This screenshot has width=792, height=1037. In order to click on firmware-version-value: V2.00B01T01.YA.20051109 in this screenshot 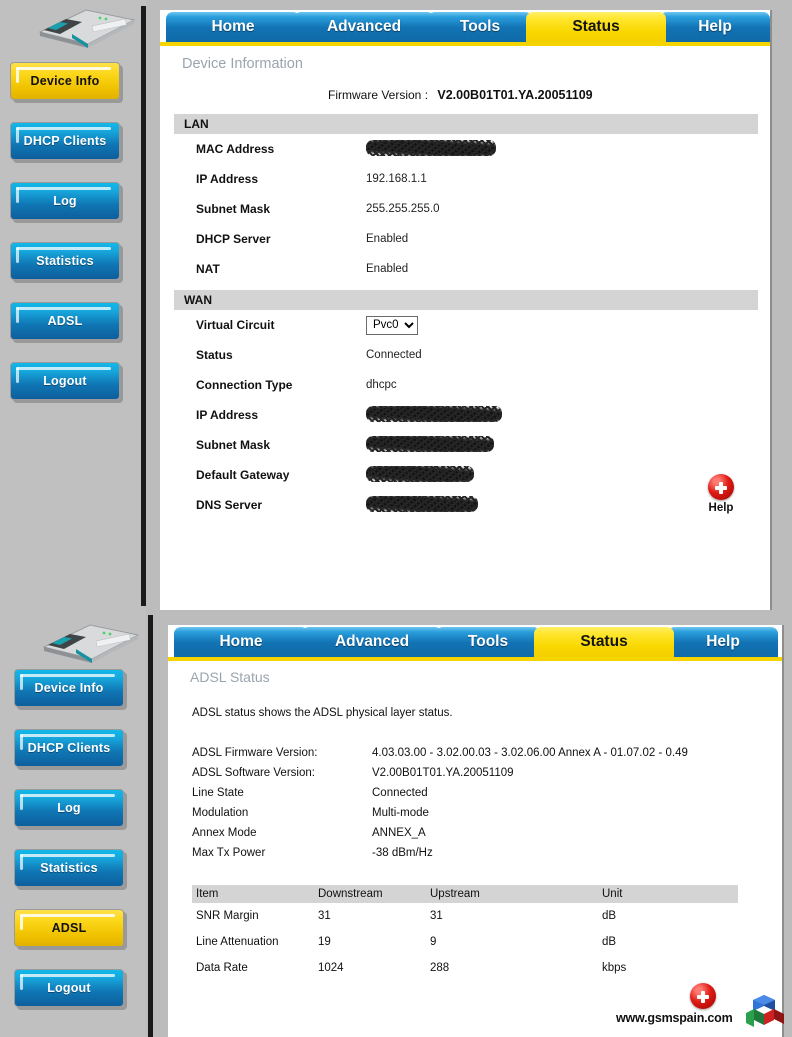, I will do `click(515, 95)`.